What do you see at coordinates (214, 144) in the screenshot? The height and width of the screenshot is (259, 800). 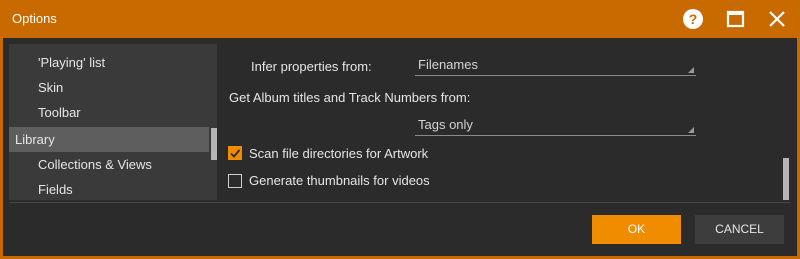 I see `nav-scrollbar` at bounding box center [214, 144].